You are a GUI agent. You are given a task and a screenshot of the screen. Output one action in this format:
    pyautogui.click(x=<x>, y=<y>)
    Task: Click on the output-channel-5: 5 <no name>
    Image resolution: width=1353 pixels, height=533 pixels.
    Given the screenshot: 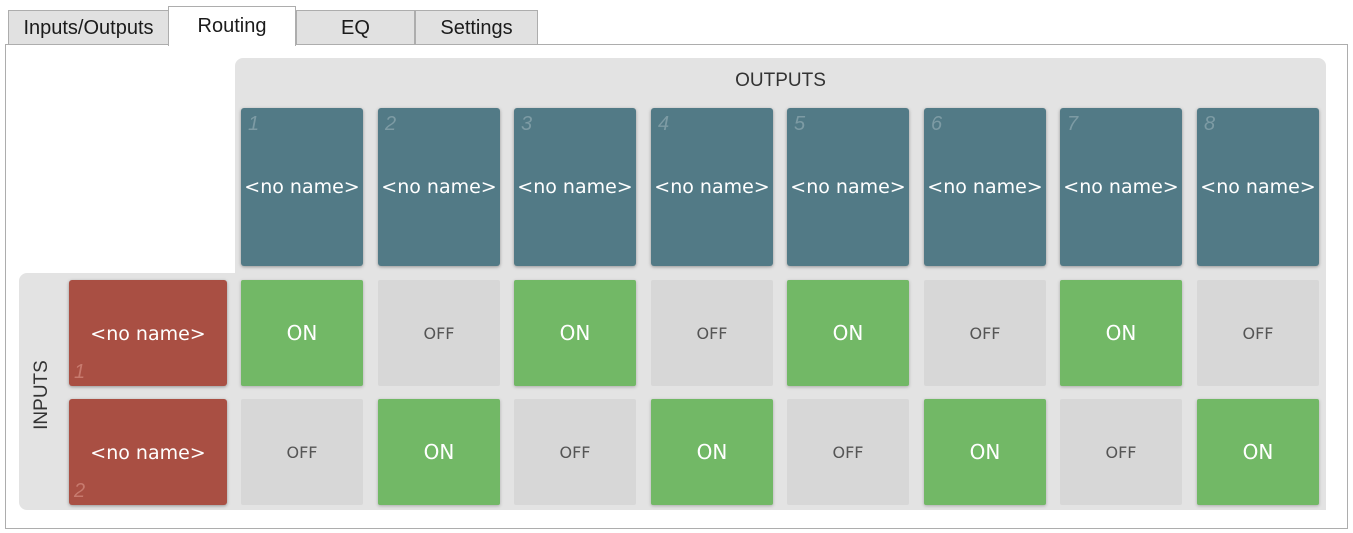 What is the action you would take?
    pyautogui.click(x=848, y=187)
    